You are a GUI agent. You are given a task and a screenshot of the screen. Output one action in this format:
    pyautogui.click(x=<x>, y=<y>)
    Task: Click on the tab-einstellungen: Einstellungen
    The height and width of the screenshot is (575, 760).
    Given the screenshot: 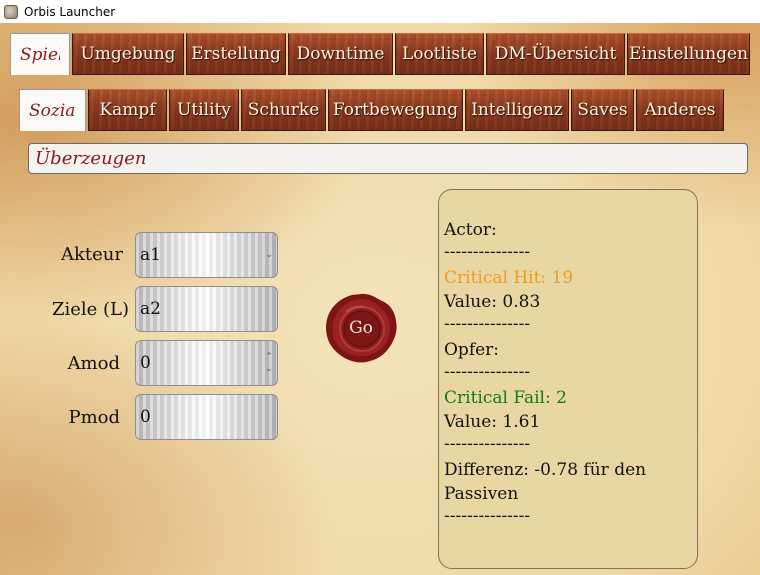 What is the action you would take?
    pyautogui.click(x=688, y=54)
    